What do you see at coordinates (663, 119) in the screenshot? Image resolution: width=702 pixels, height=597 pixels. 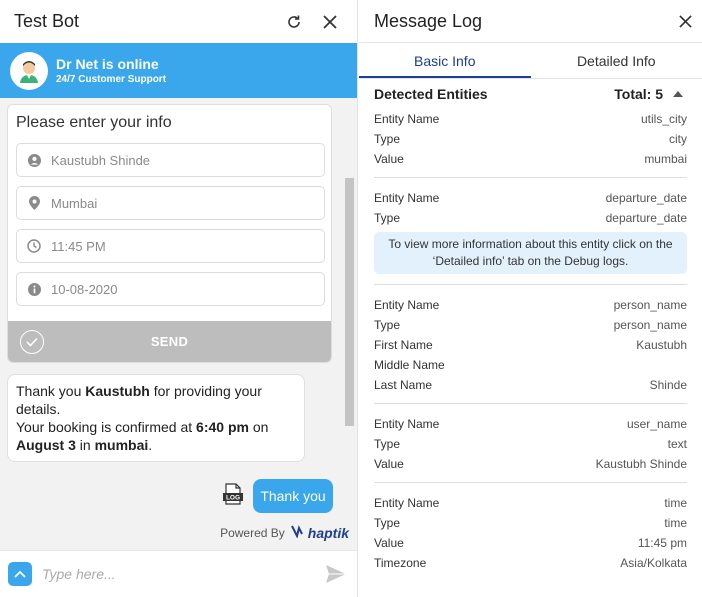 I see `row-value: utils_city` at bounding box center [663, 119].